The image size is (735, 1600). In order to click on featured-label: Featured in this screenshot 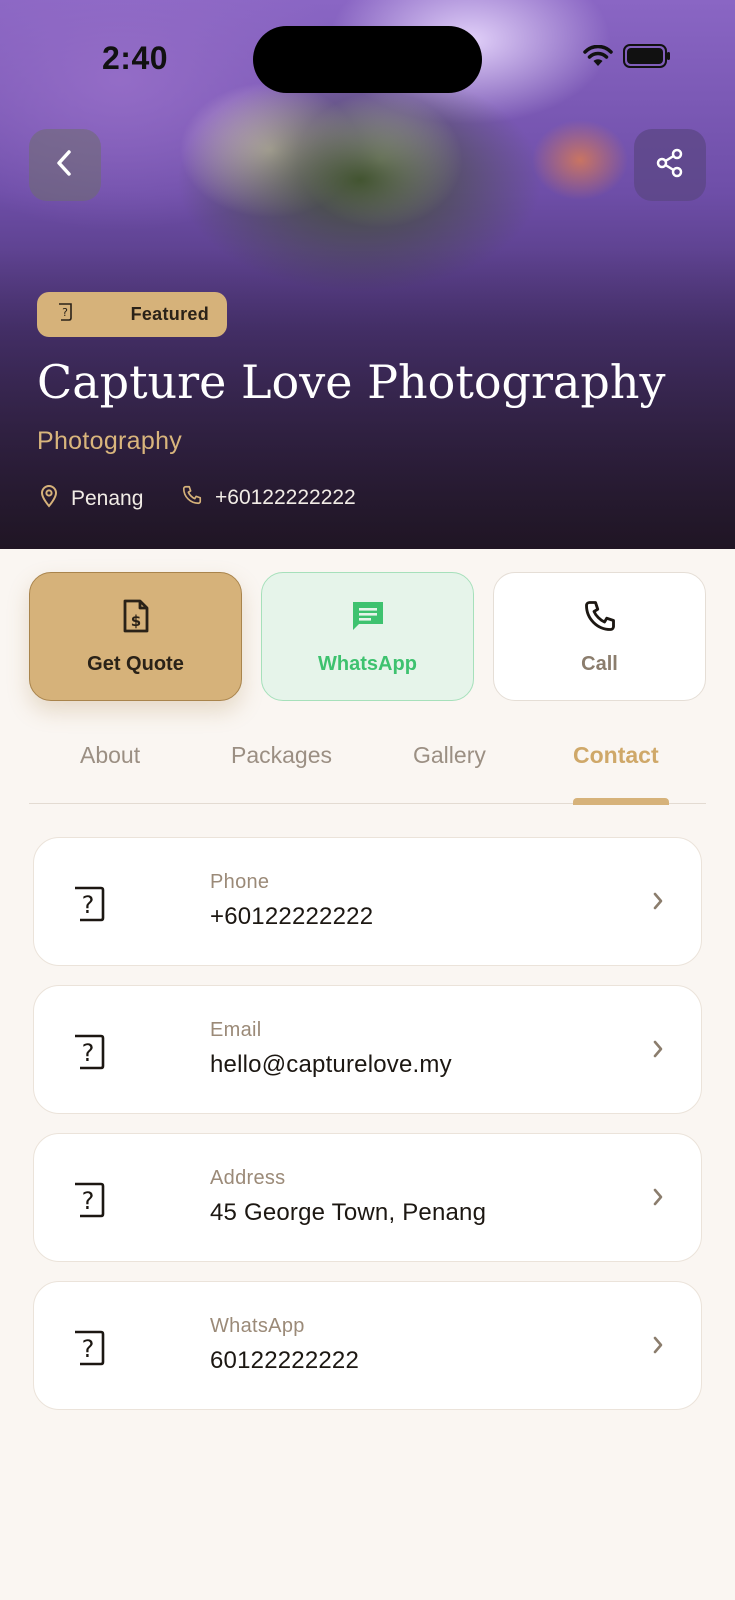, I will do `click(169, 314)`.